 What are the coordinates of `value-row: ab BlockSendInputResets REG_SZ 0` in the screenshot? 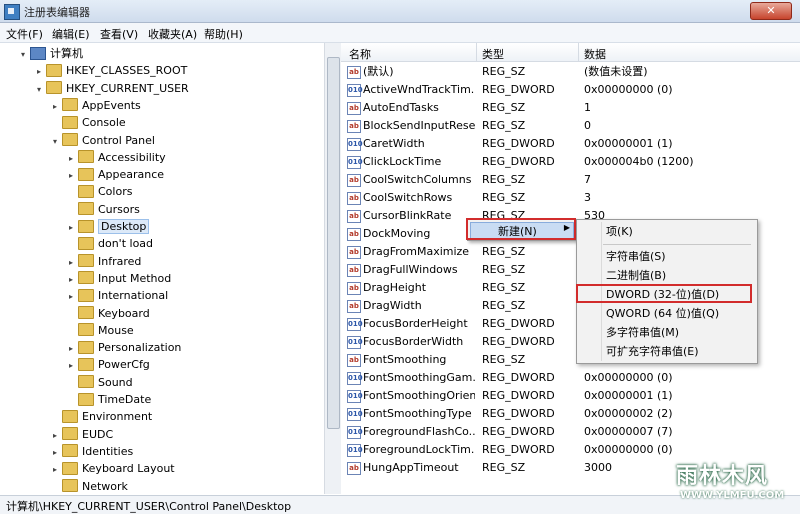 It's located at (570, 126).